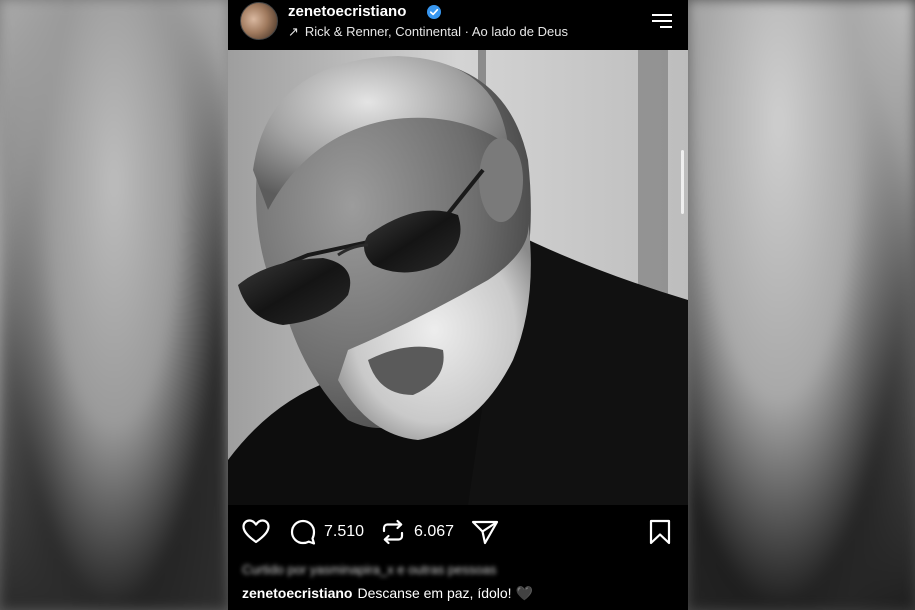 Image resolution: width=915 pixels, height=610 pixels. What do you see at coordinates (458, 532) in the screenshot?
I see `post-actions-bar: 7.510 6.067` at bounding box center [458, 532].